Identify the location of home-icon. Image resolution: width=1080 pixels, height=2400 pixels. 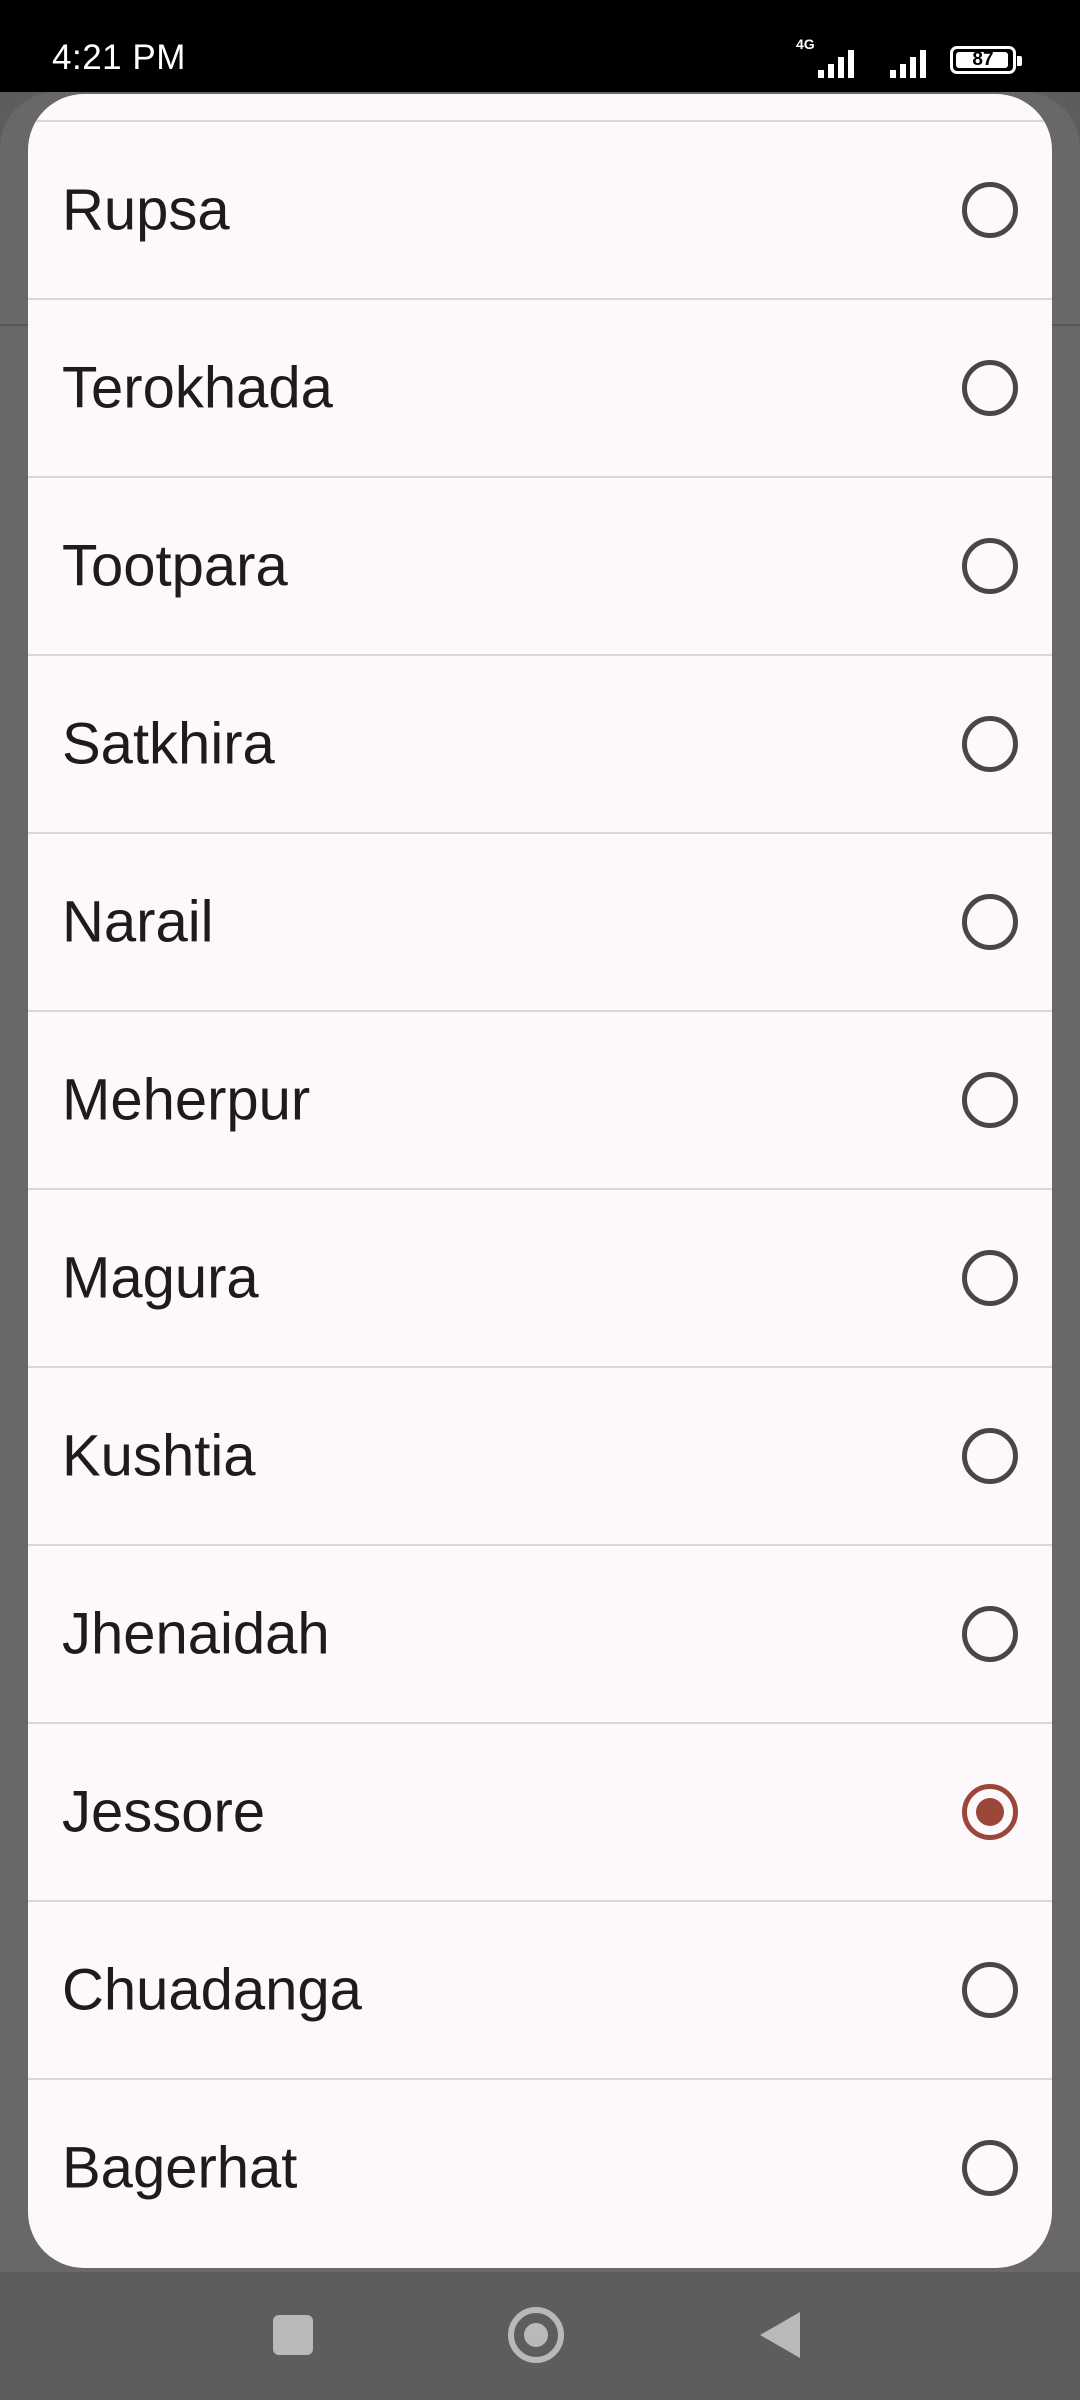
(536, 2335).